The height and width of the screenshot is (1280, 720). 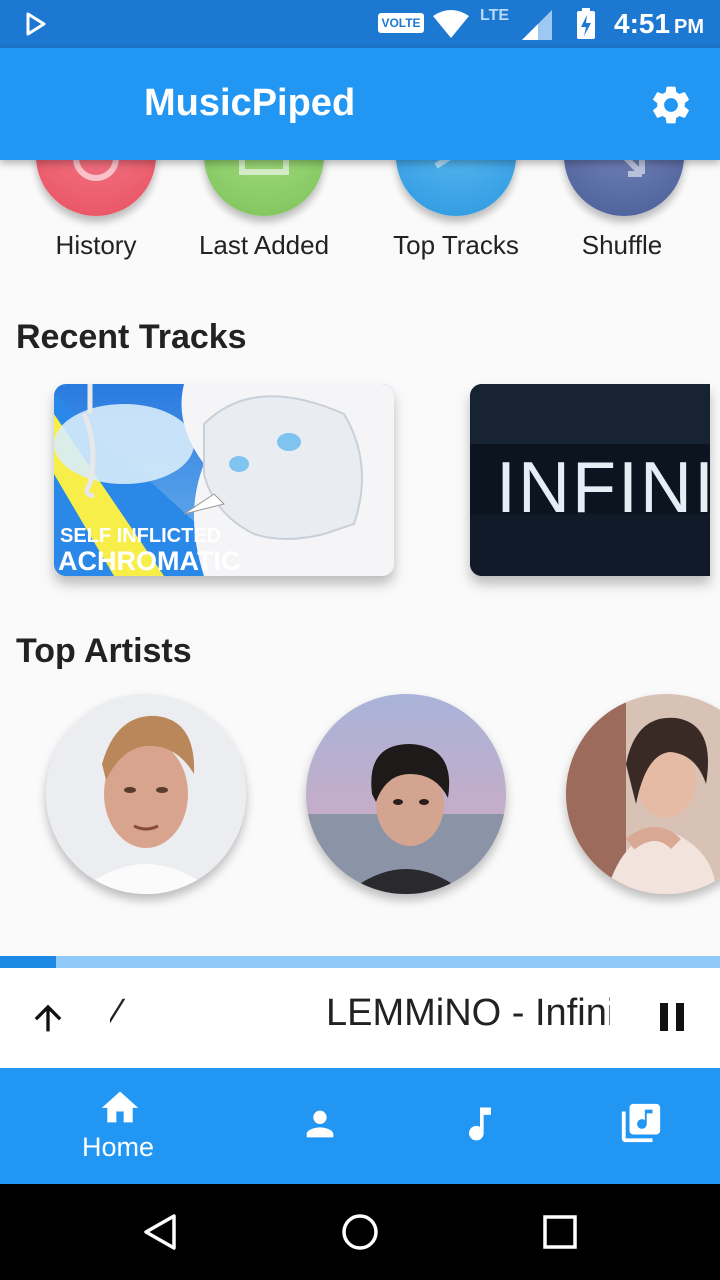 I want to click on play-notification-icon, so click(x=36, y=24).